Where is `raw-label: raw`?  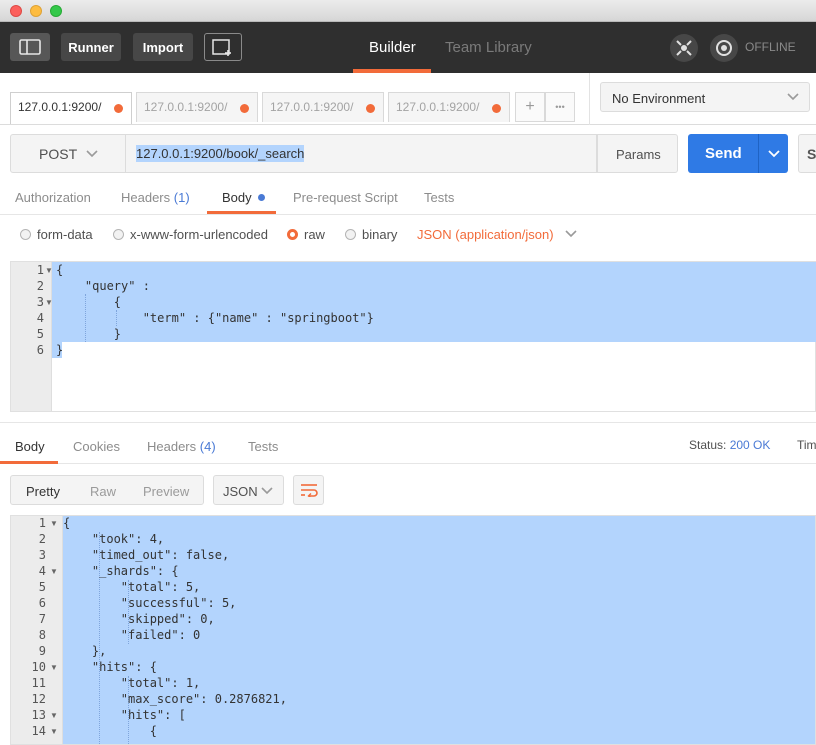 raw-label: raw is located at coordinates (314, 234).